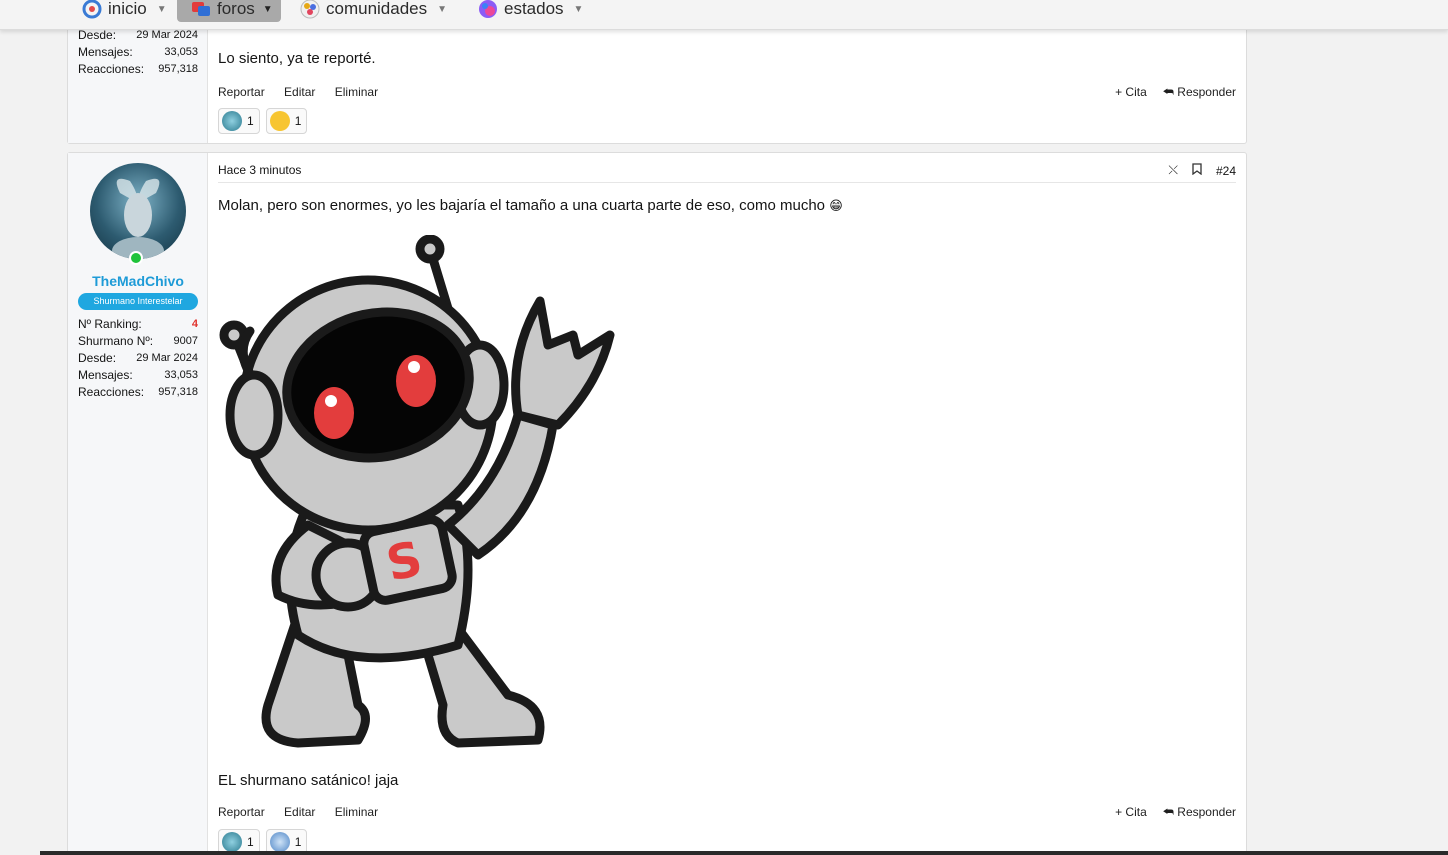  What do you see at coordinates (116, 341) in the screenshot?
I see `stat-label: Shurmano Nº:` at bounding box center [116, 341].